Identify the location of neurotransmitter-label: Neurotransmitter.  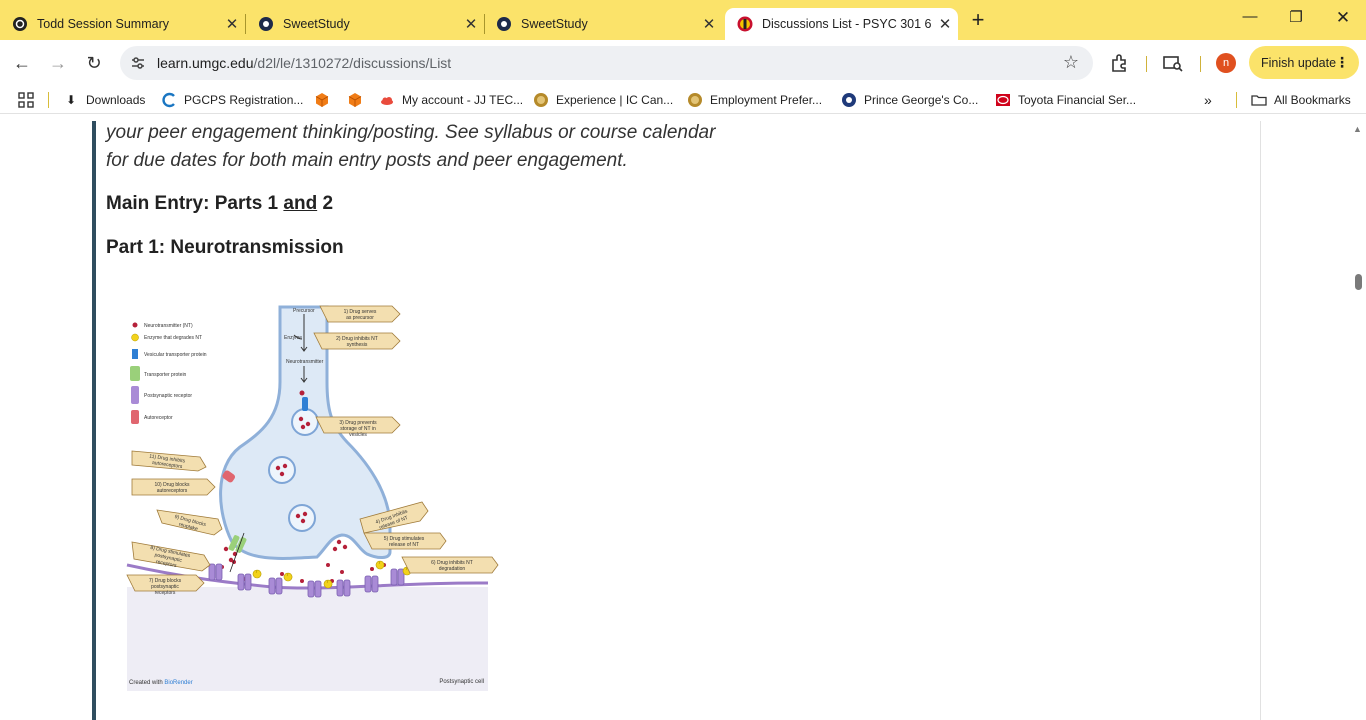
(305, 362).